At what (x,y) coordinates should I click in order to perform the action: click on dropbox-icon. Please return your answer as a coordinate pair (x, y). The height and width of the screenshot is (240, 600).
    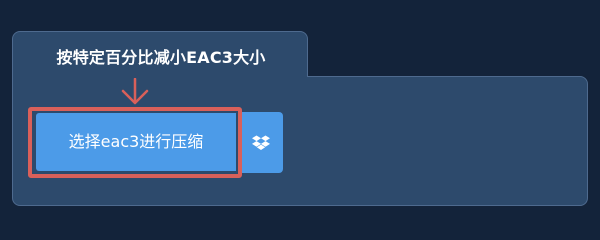
    Looking at the image, I should click on (261, 142).